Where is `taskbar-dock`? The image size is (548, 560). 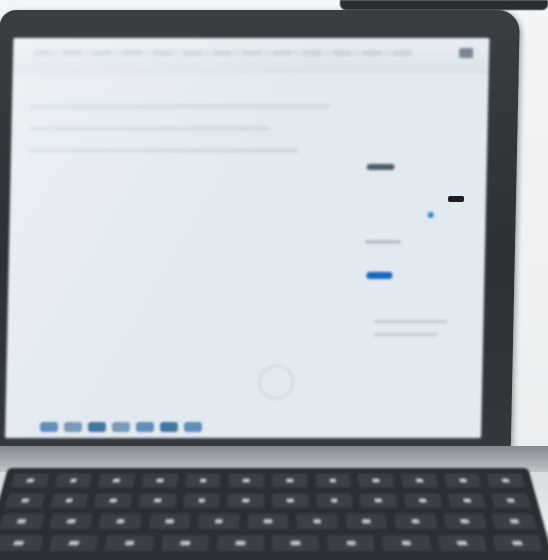 taskbar-dock is located at coordinates (140, 427).